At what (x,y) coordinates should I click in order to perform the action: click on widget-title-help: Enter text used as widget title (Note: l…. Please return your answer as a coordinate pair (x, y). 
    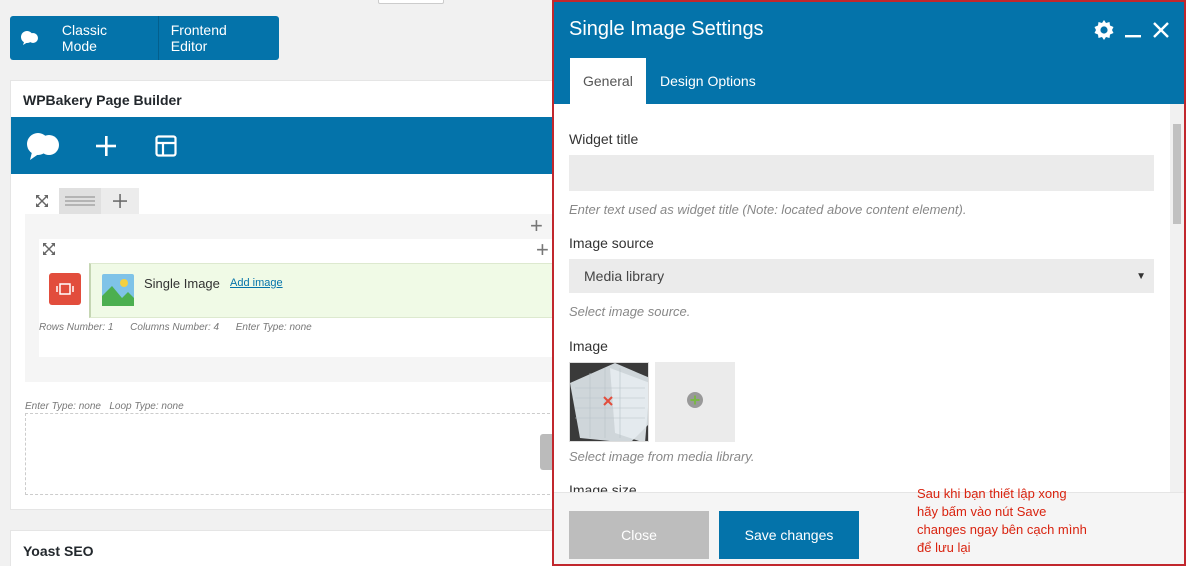
    Looking at the image, I should click on (768, 209).